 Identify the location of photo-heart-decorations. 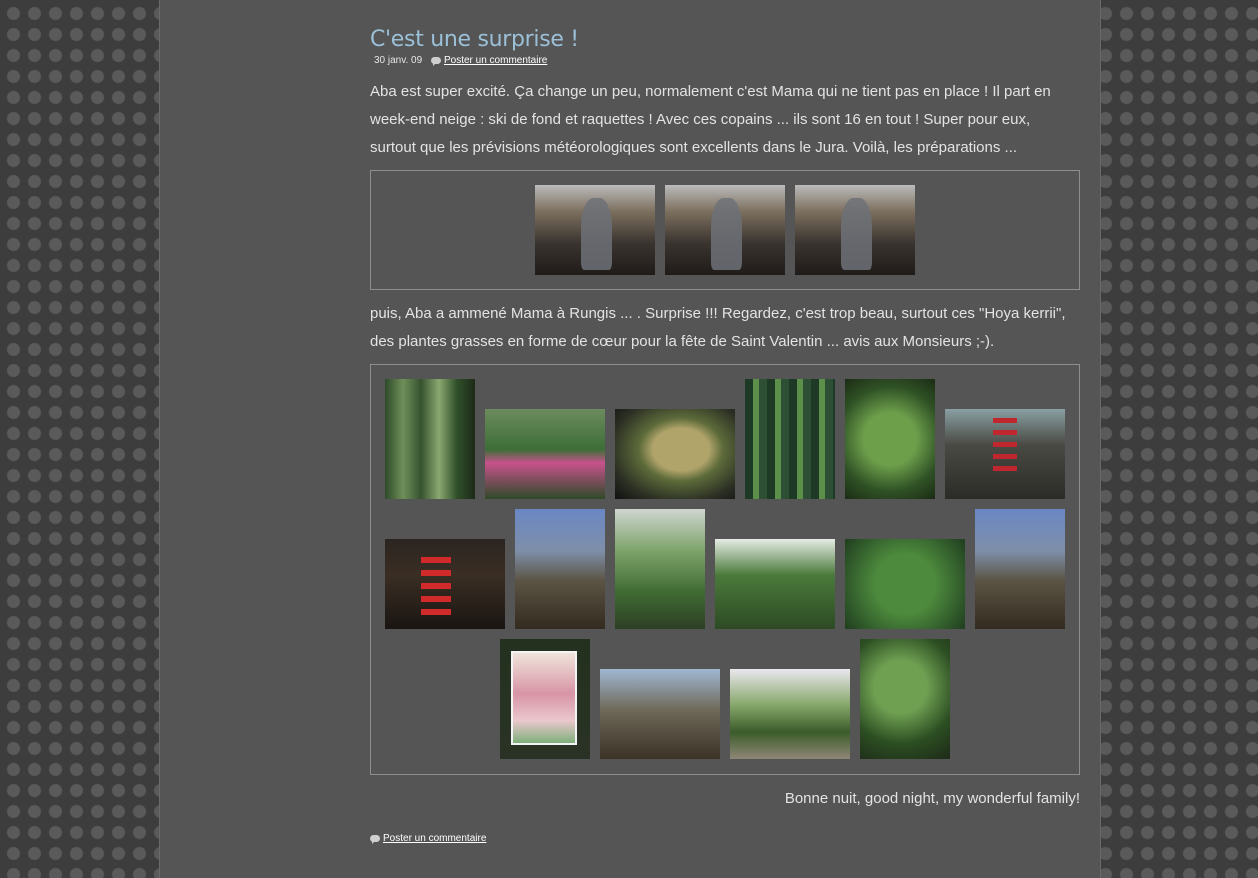
(445, 584).